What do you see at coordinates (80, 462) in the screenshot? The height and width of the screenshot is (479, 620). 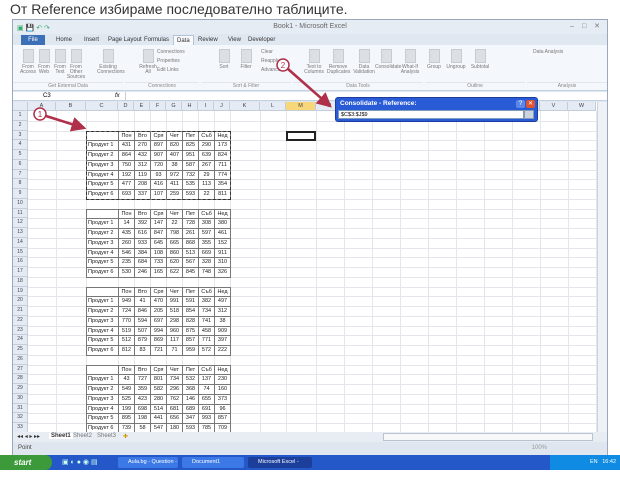 I see `quick-launch-icons: ▣ ◐ ● ◉ ▤` at bounding box center [80, 462].